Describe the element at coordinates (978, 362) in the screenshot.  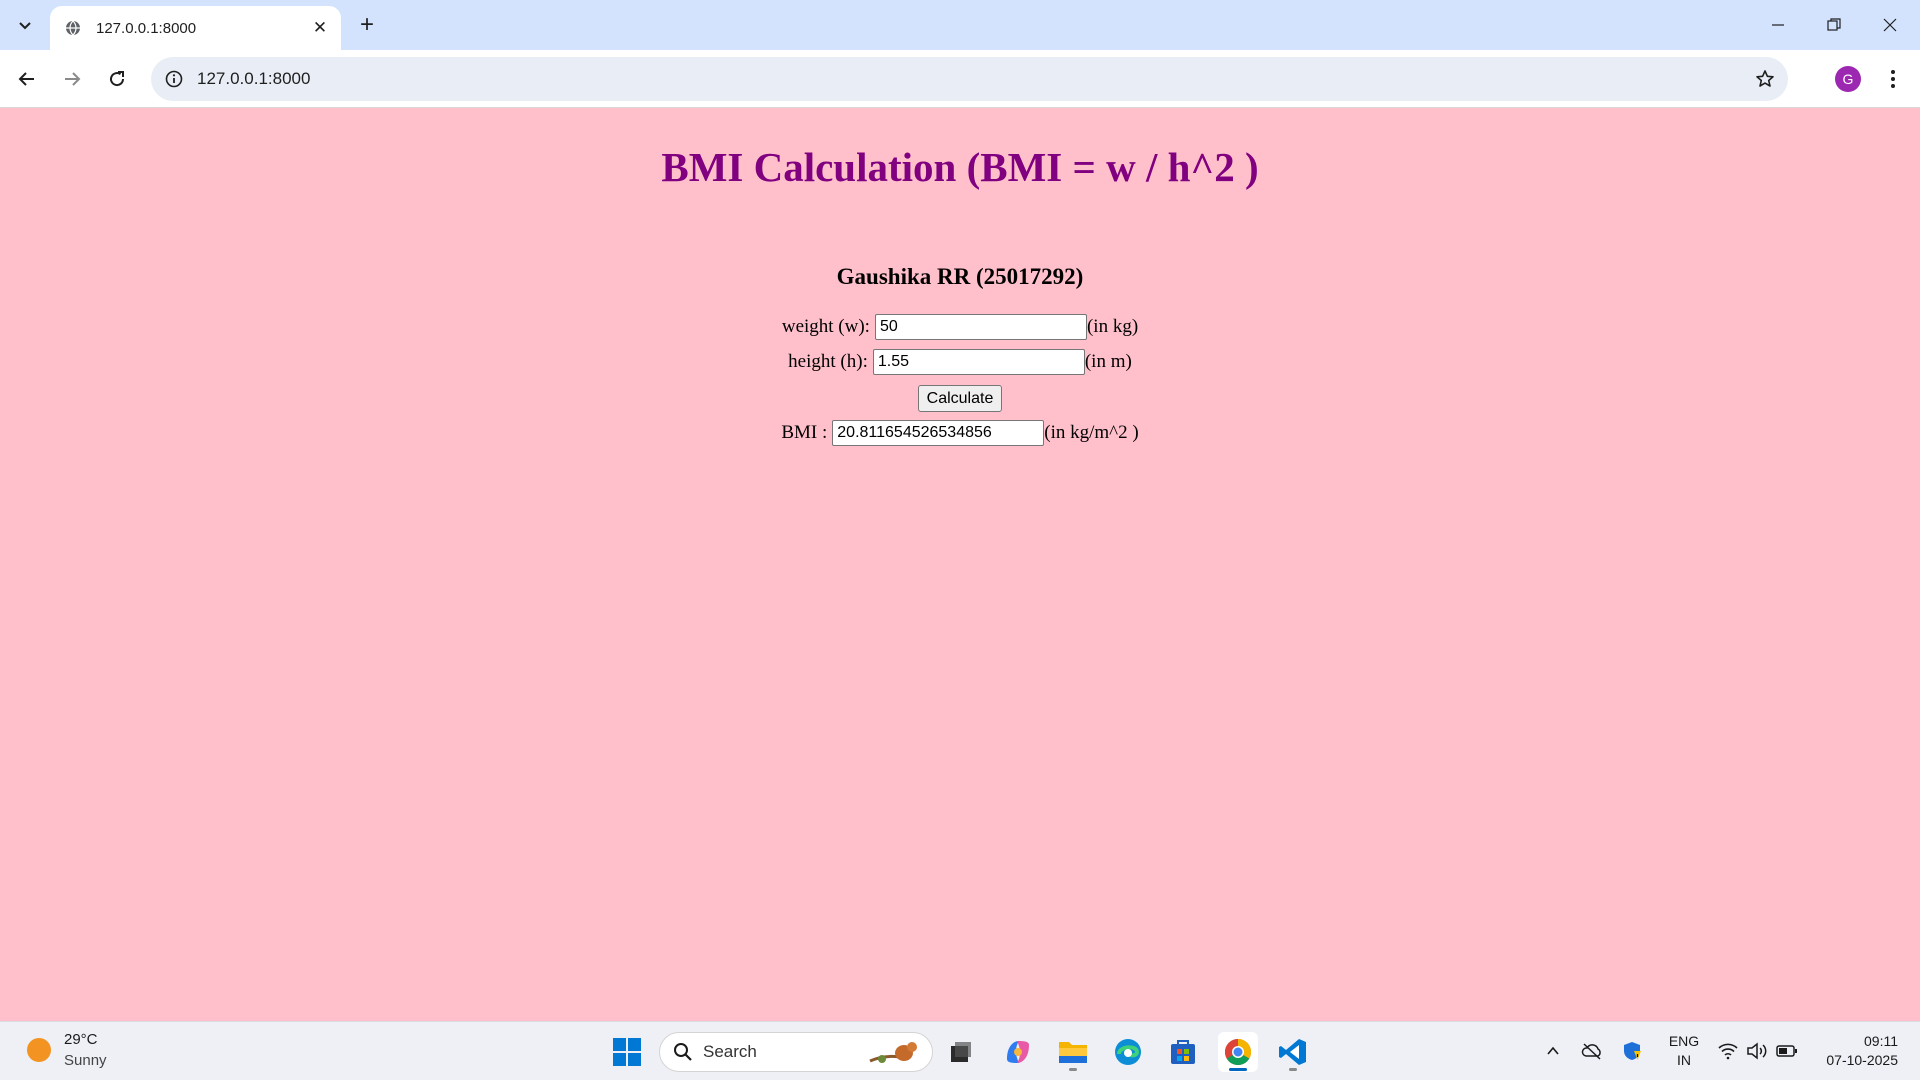
I see `height-input` at that location.